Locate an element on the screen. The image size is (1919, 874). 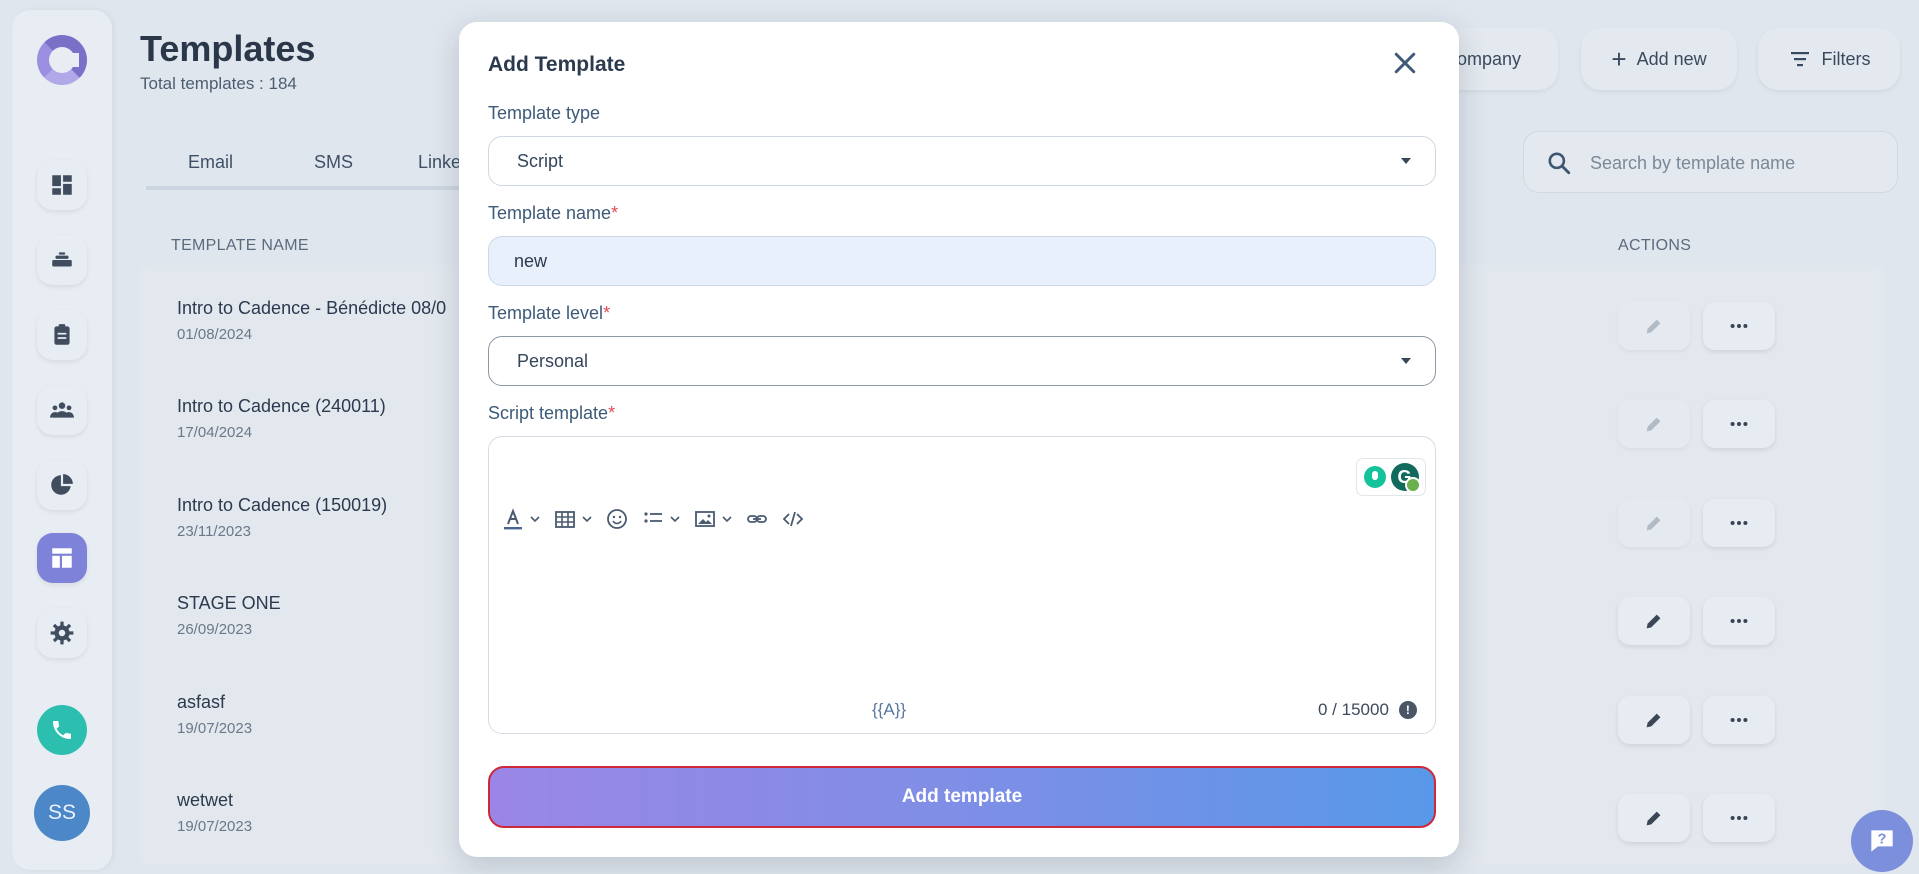
template-level-value: Personal is located at coordinates (553, 360).